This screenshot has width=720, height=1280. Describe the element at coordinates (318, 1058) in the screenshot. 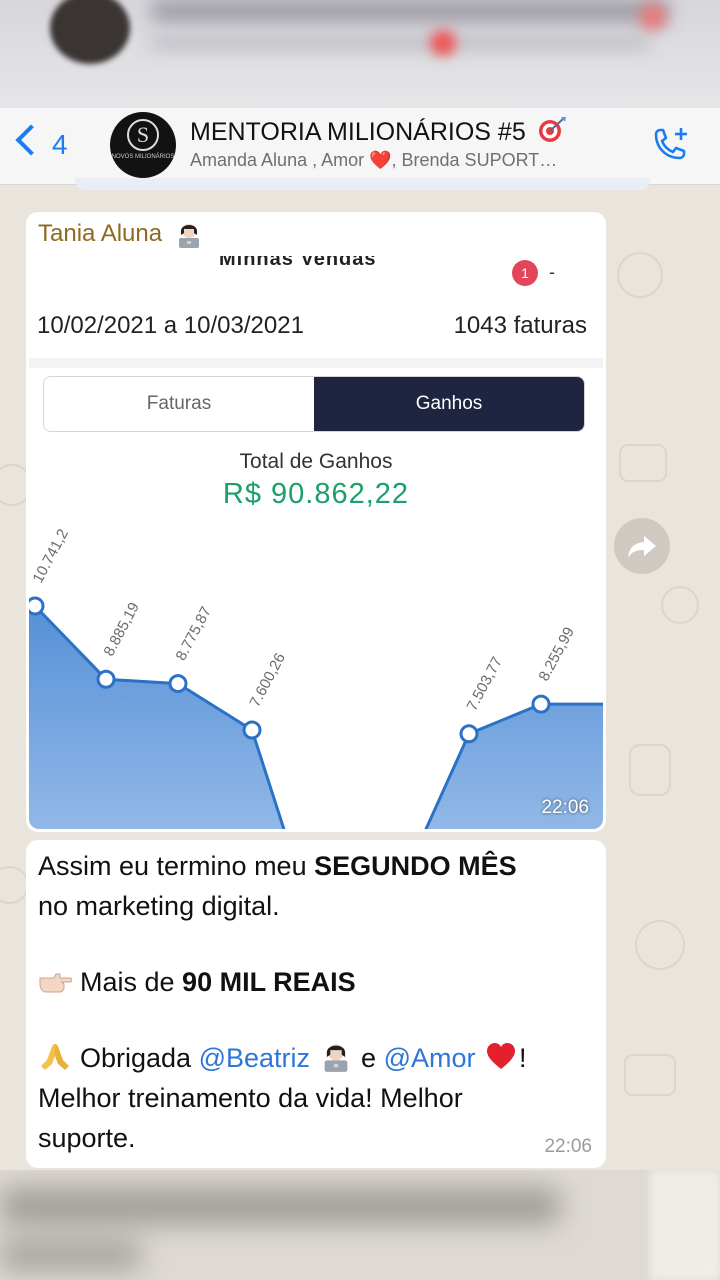

I see `message-line: Obrigada @Beatriz e @Amor !` at that location.